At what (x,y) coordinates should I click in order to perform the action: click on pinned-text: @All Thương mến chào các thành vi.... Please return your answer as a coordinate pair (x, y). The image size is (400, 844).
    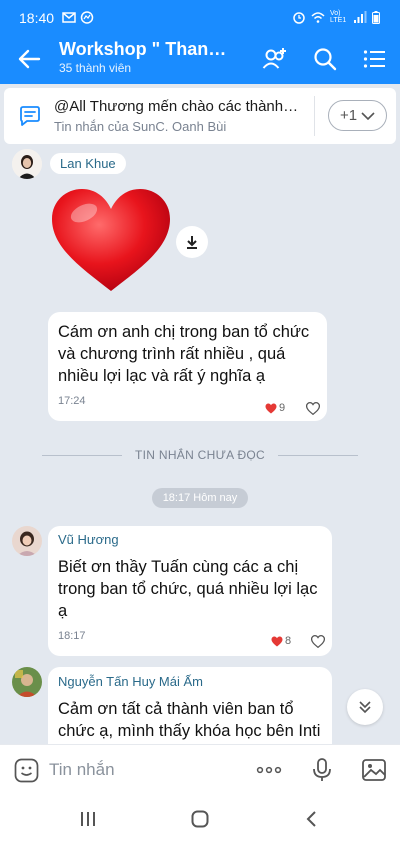
    Looking at the image, I should click on (178, 106).